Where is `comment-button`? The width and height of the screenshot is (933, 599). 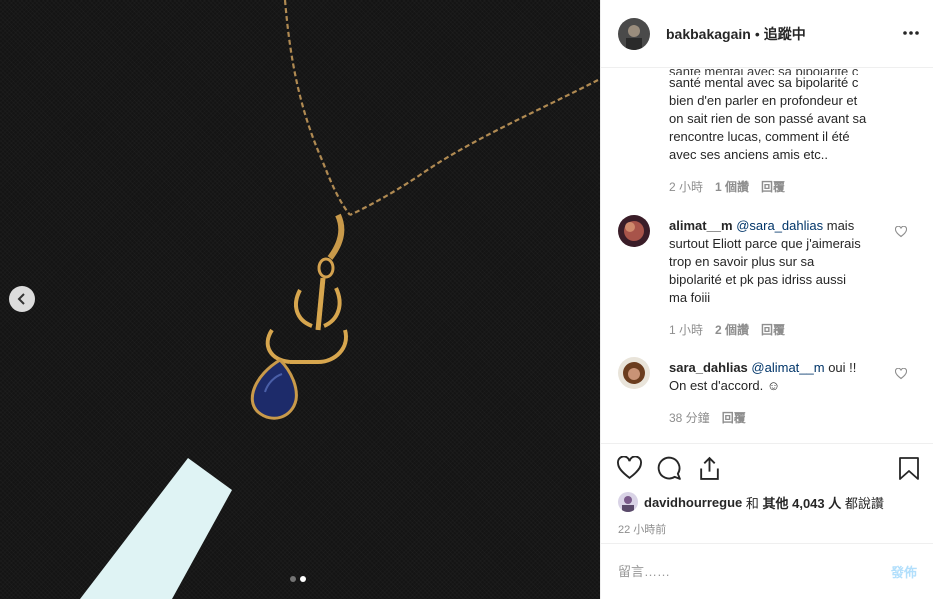 comment-button is located at coordinates (669, 471).